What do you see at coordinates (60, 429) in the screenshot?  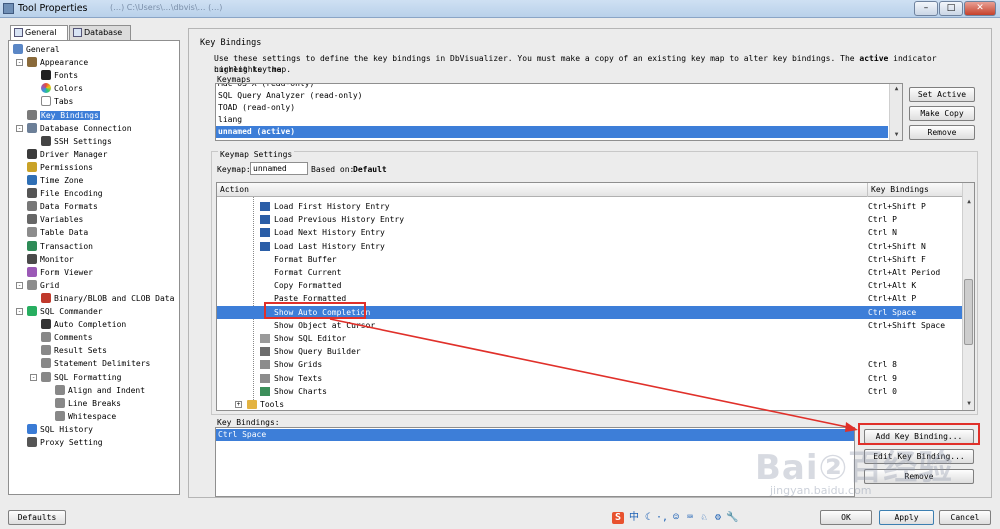 I see `tree-item-sql-history: SQL History` at bounding box center [60, 429].